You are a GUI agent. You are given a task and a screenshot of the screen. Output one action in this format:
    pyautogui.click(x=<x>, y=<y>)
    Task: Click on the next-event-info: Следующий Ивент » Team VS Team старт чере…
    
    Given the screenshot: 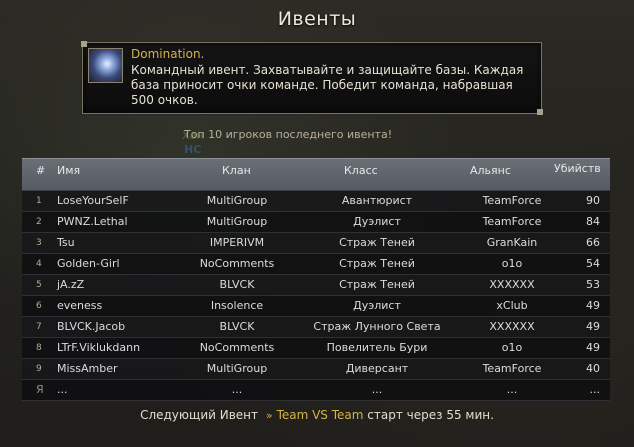 What is the action you would take?
    pyautogui.click(x=317, y=415)
    